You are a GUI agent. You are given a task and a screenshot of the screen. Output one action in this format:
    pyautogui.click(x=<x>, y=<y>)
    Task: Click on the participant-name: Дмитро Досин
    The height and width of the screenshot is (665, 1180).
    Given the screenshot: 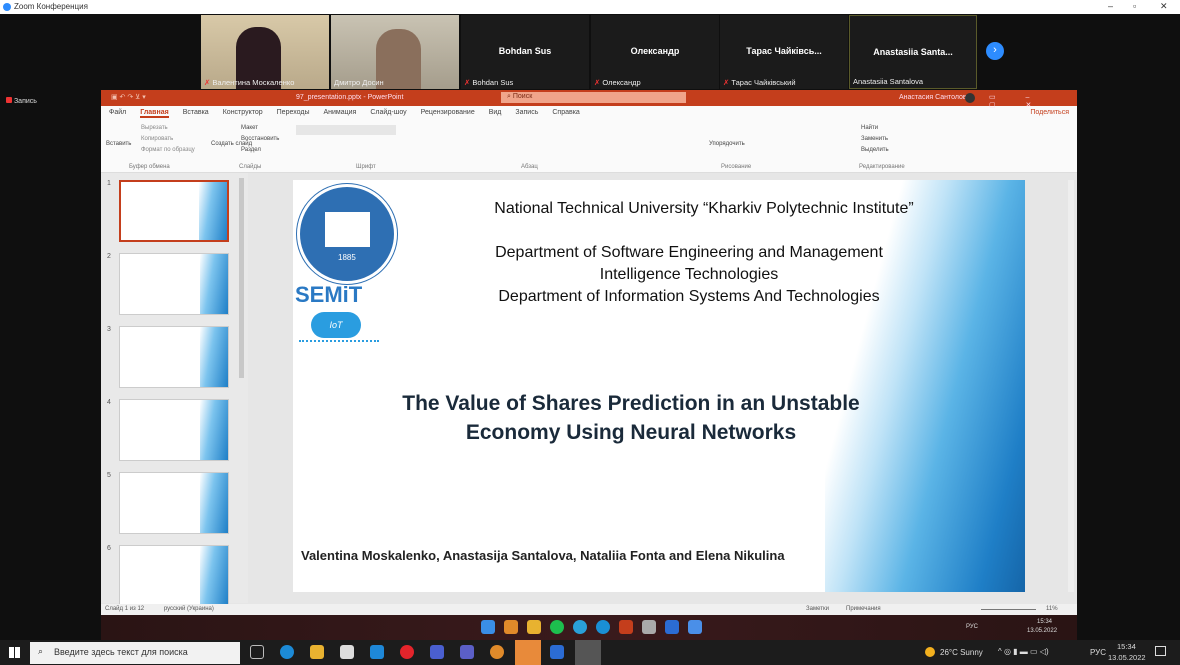 What is the action you would take?
    pyautogui.click(x=359, y=82)
    